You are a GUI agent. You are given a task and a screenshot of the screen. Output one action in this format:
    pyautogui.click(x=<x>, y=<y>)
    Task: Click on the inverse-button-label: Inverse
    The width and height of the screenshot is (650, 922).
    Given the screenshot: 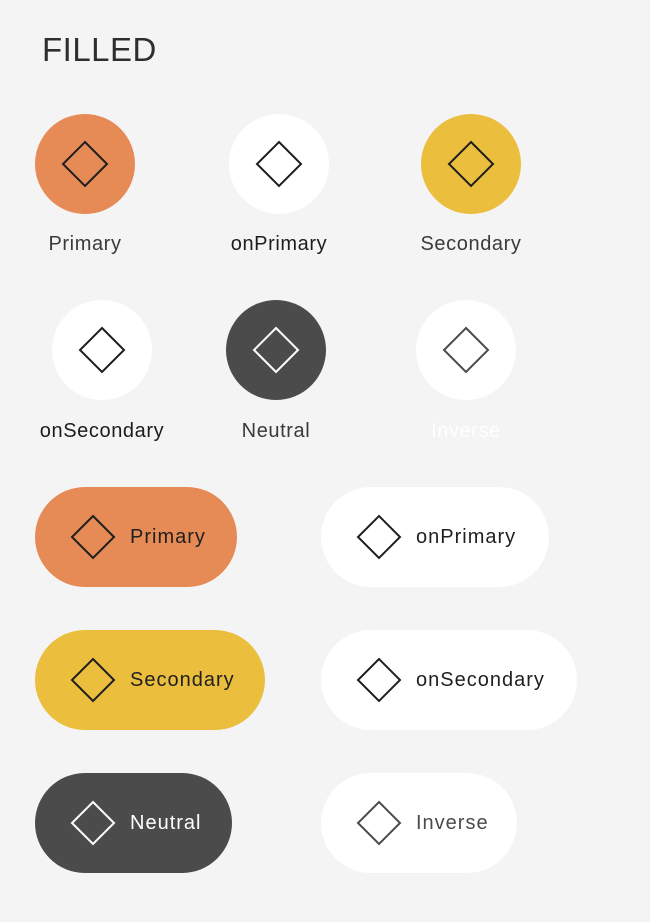 What is the action you would take?
    pyautogui.click(x=452, y=823)
    